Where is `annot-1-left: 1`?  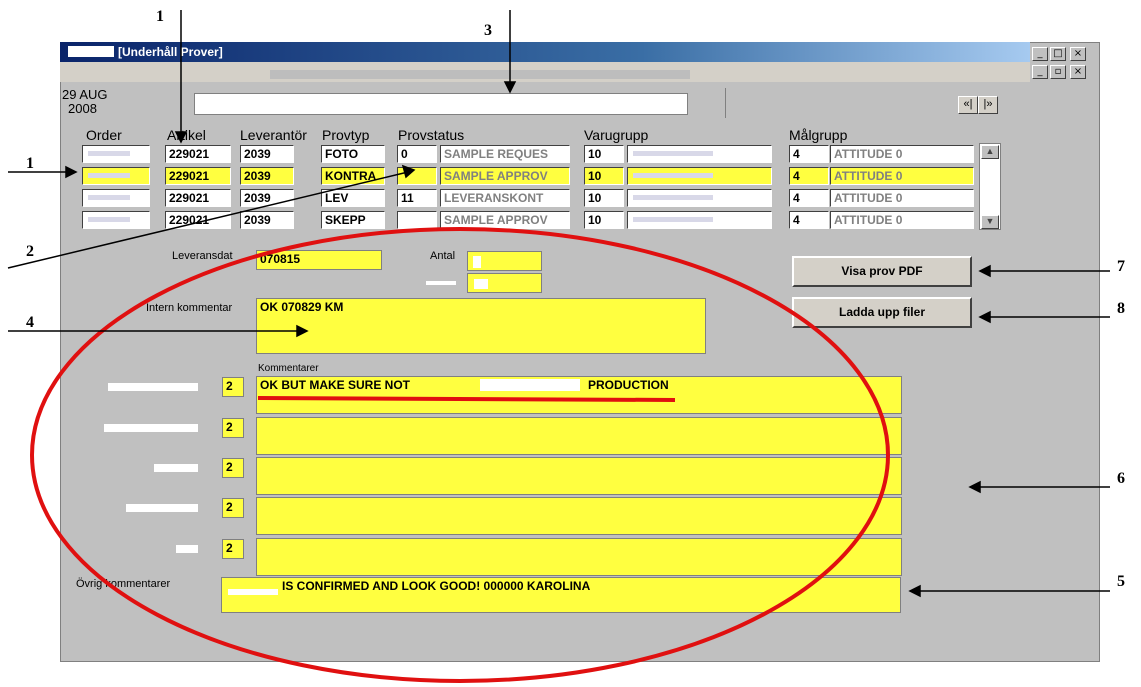
annot-1-left: 1 is located at coordinates (30, 163).